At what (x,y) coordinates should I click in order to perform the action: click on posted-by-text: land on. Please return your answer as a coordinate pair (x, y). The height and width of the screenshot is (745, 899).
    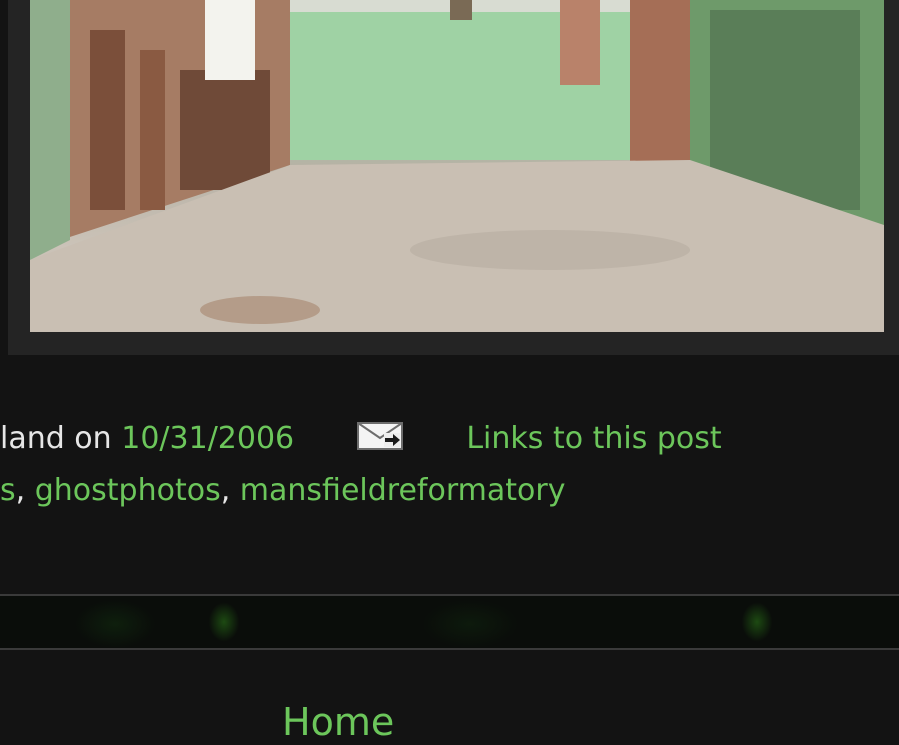
    Looking at the image, I should click on (56, 438).